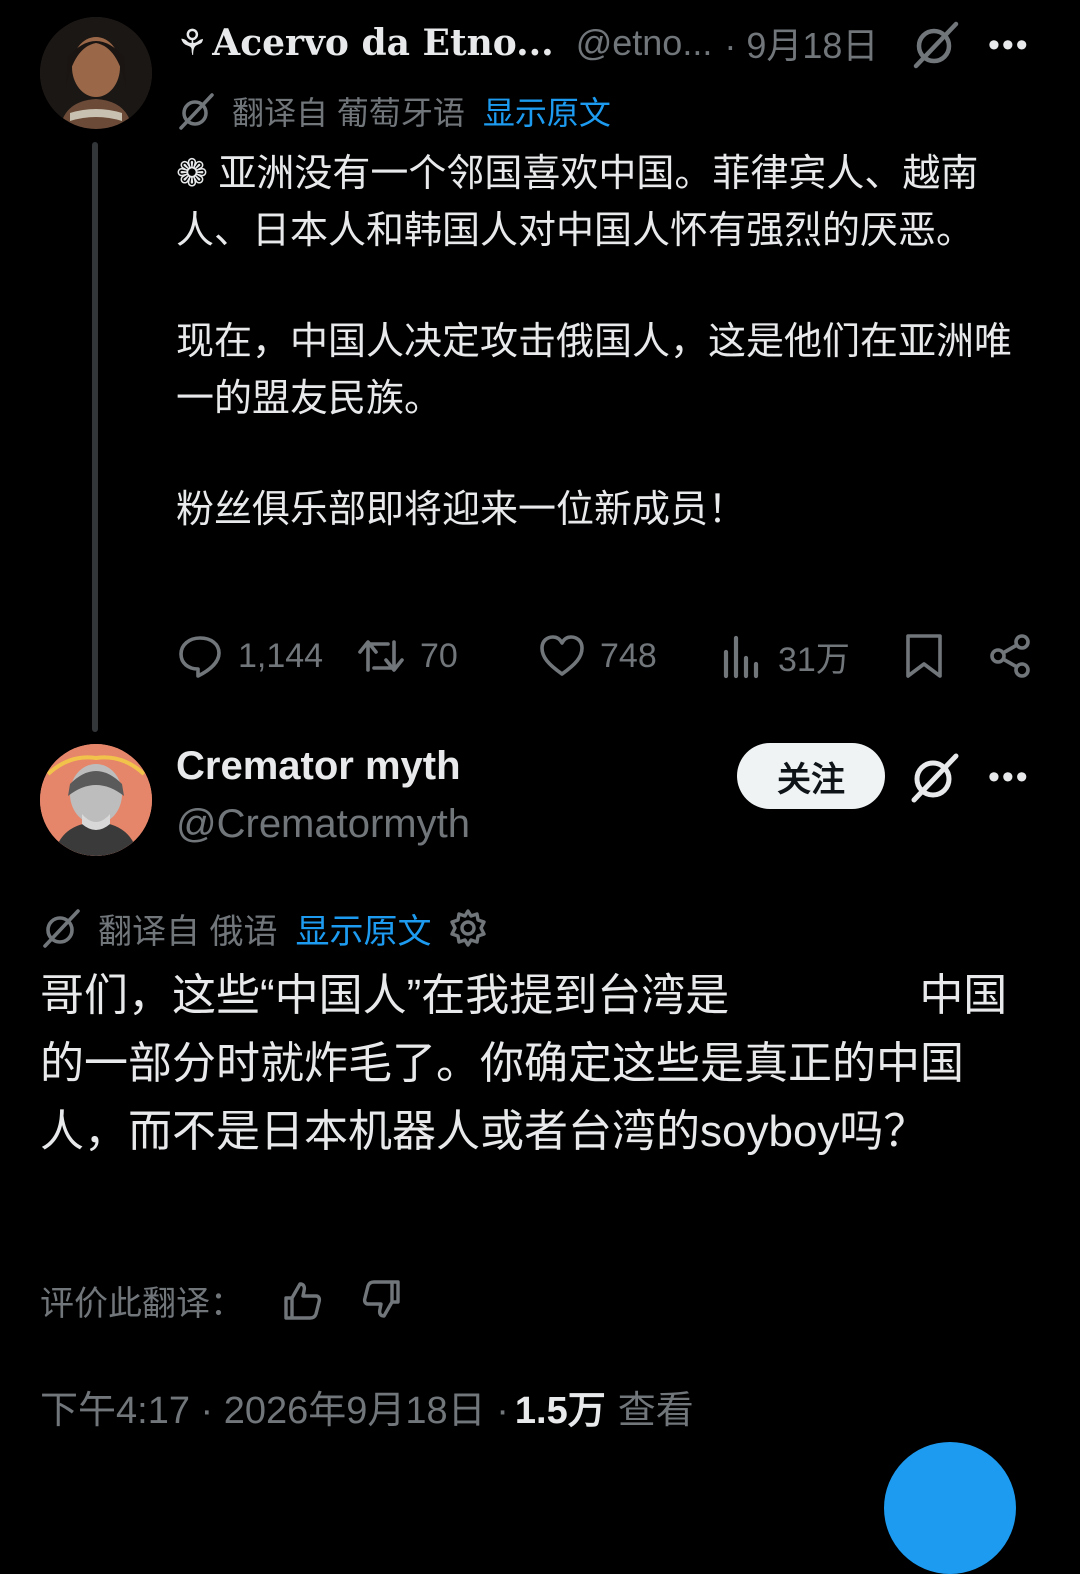 This screenshot has width=1080, height=1574. I want to click on compose-fab, so click(950, 1508).